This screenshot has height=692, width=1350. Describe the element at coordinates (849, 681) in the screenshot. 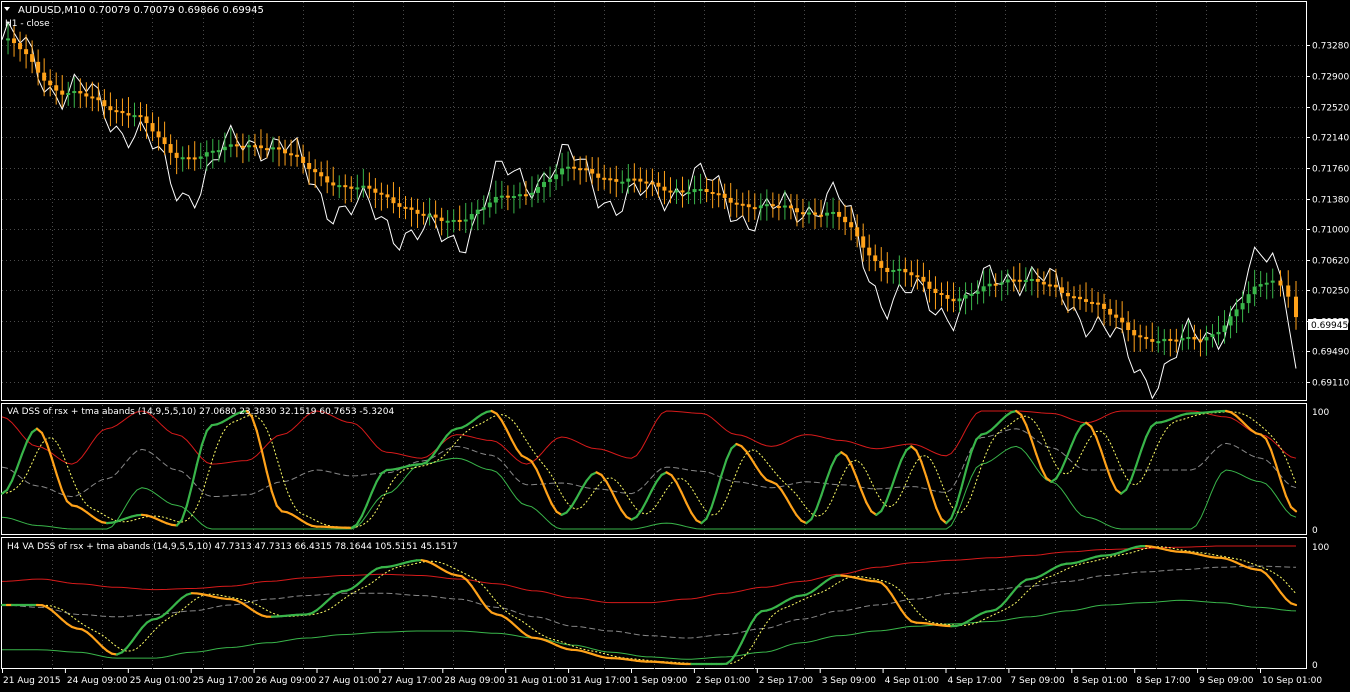

I see `time-axis-label: 3 Sep 09:00` at that location.